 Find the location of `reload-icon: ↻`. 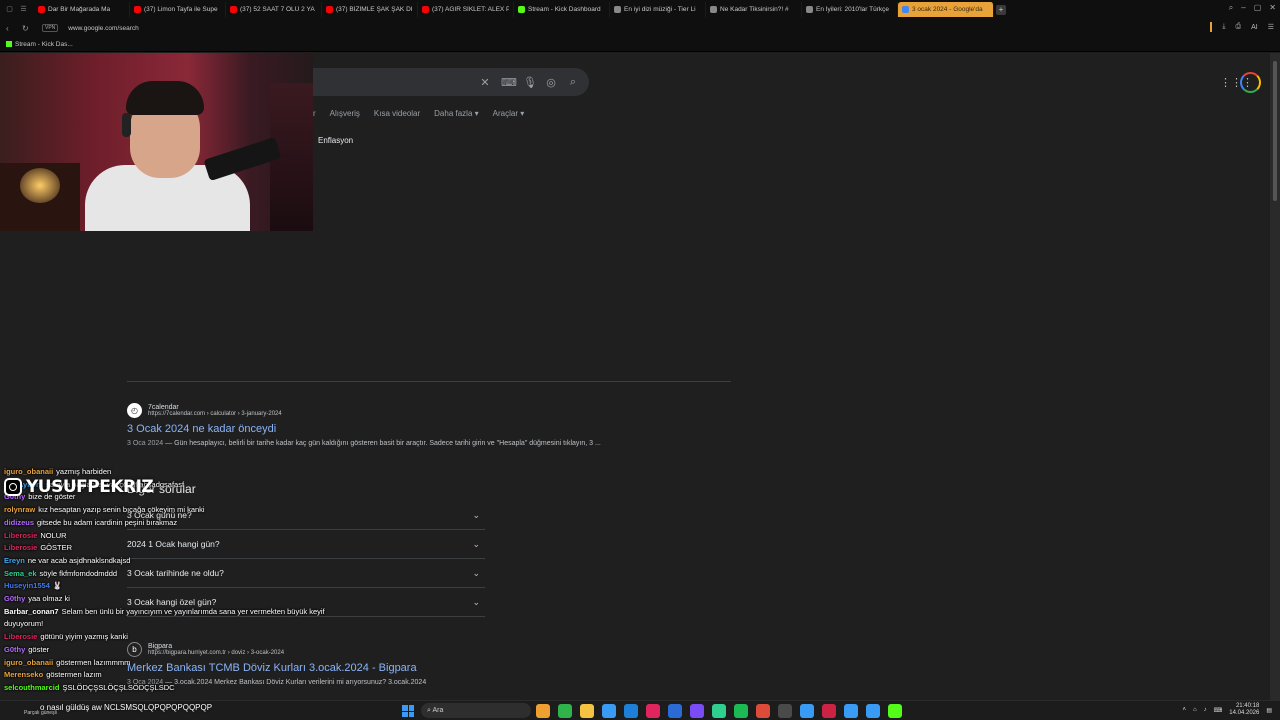

reload-icon: ↻ is located at coordinates (27, 28).